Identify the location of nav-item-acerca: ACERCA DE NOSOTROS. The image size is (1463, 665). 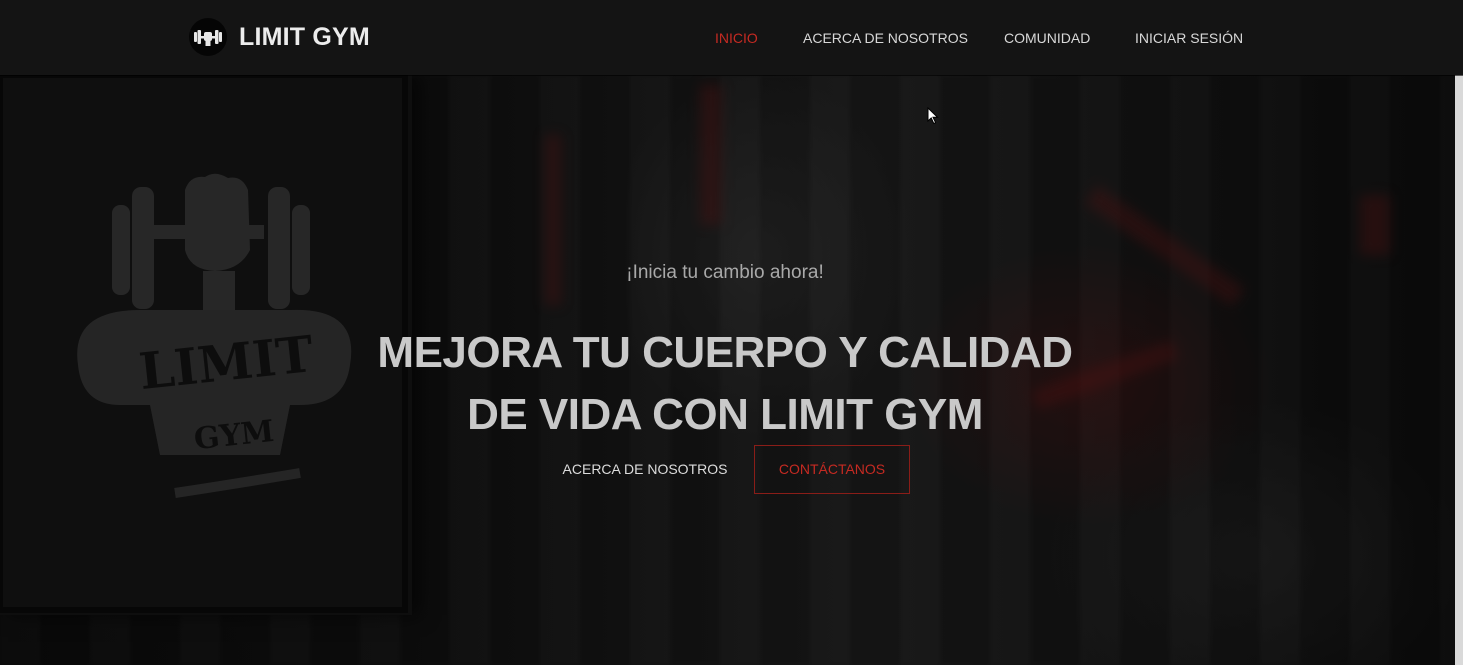
(885, 38).